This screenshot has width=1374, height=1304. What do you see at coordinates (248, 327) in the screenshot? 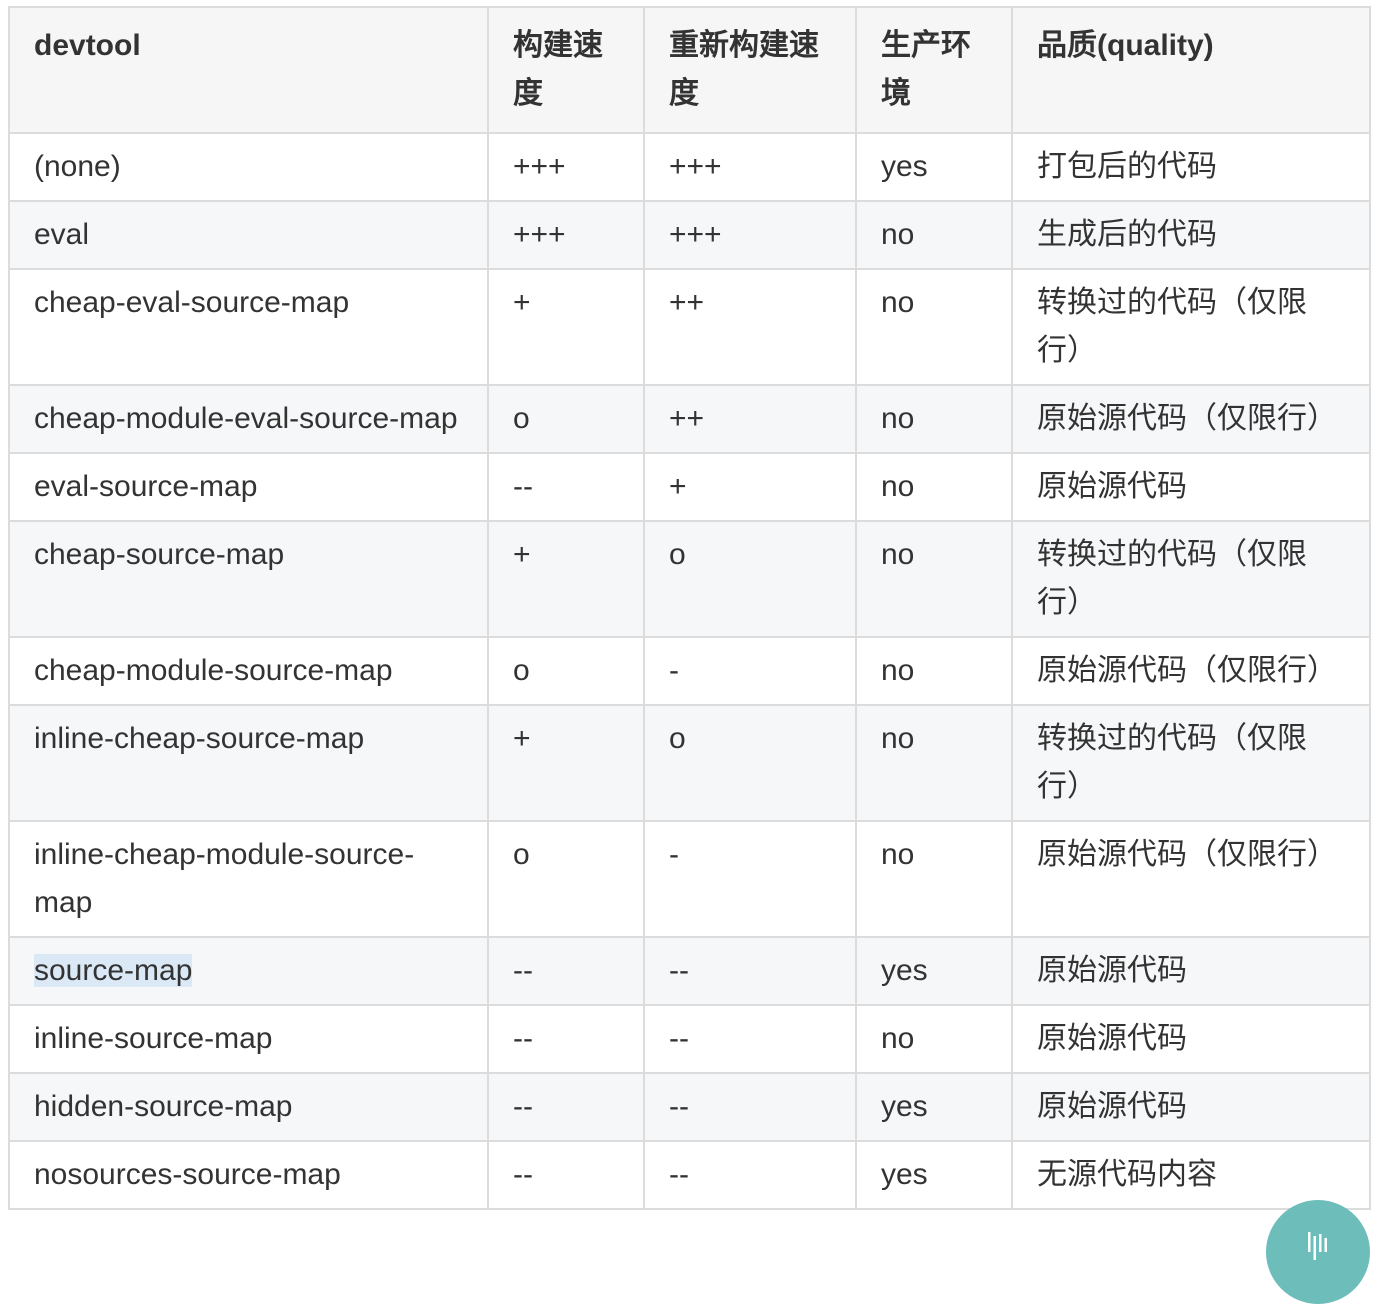
I see `cell-devtool: cheap-eval-source-map` at bounding box center [248, 327].